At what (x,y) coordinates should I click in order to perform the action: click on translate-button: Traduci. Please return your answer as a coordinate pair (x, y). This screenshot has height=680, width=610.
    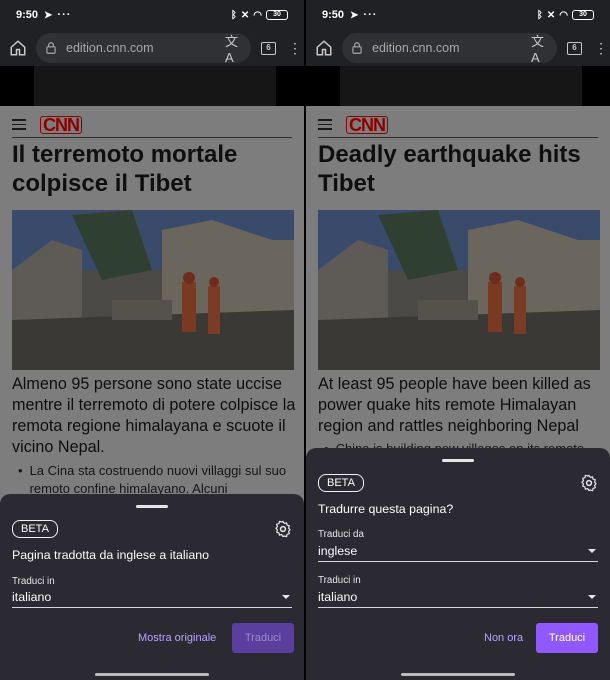
    Looking at the image, I should click on (567, 638).